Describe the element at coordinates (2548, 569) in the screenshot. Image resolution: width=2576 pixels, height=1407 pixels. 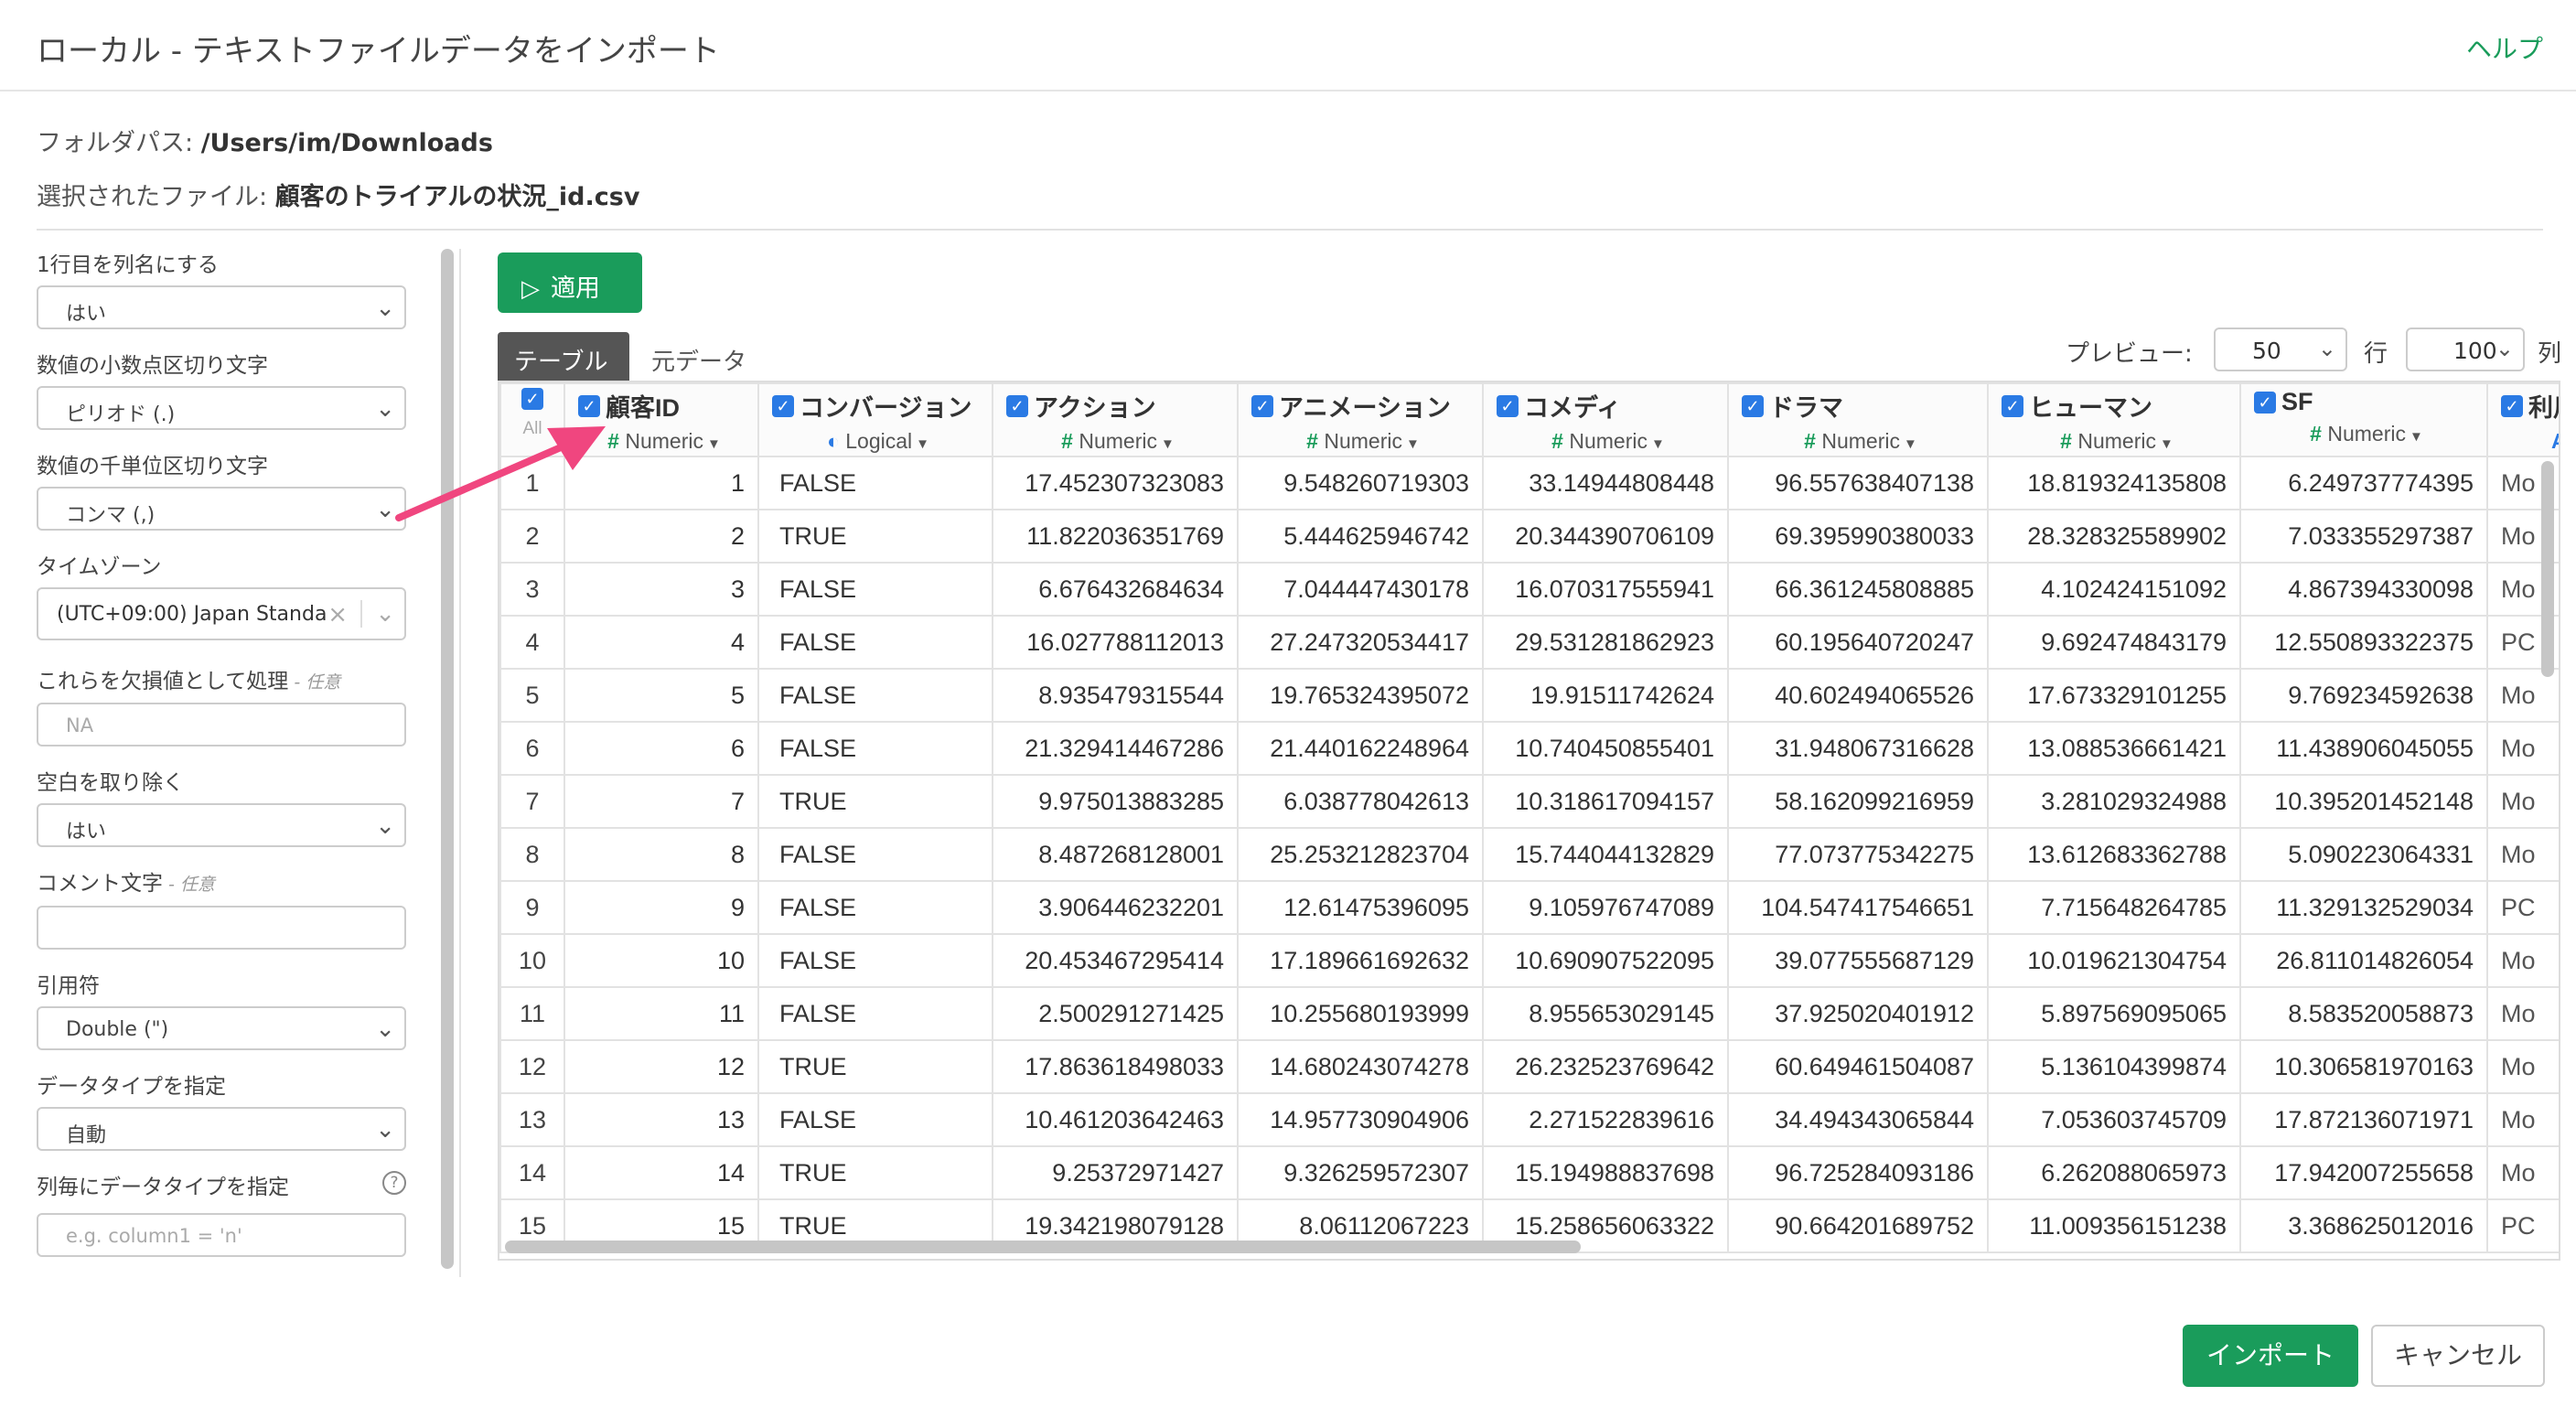
I see `grid-vertical-scrollbar` at that location.